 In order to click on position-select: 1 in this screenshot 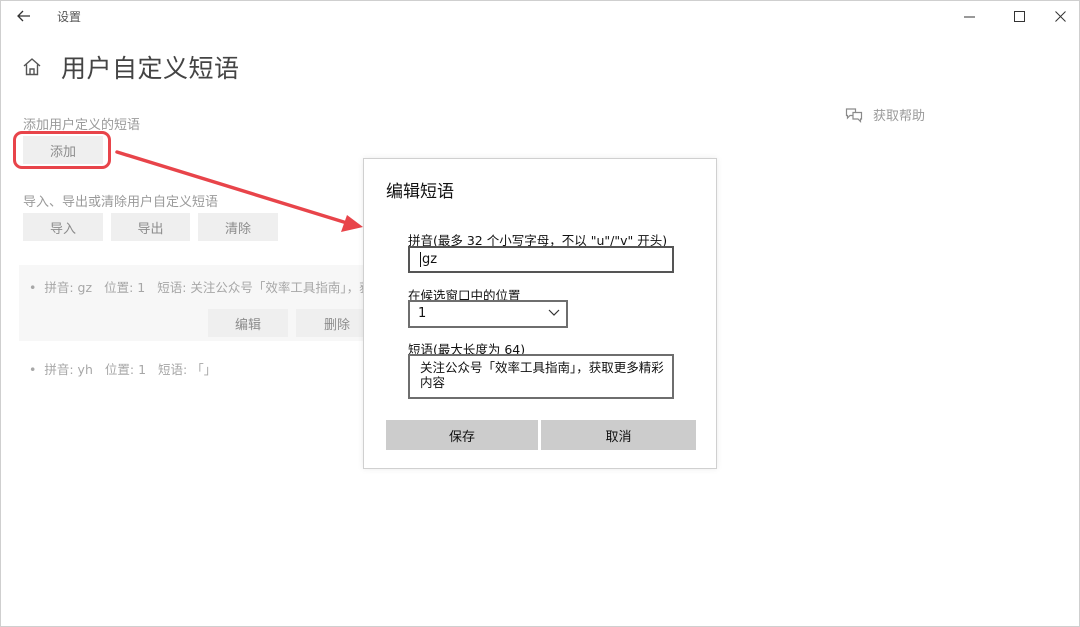, I will do `click(488, 314)`.